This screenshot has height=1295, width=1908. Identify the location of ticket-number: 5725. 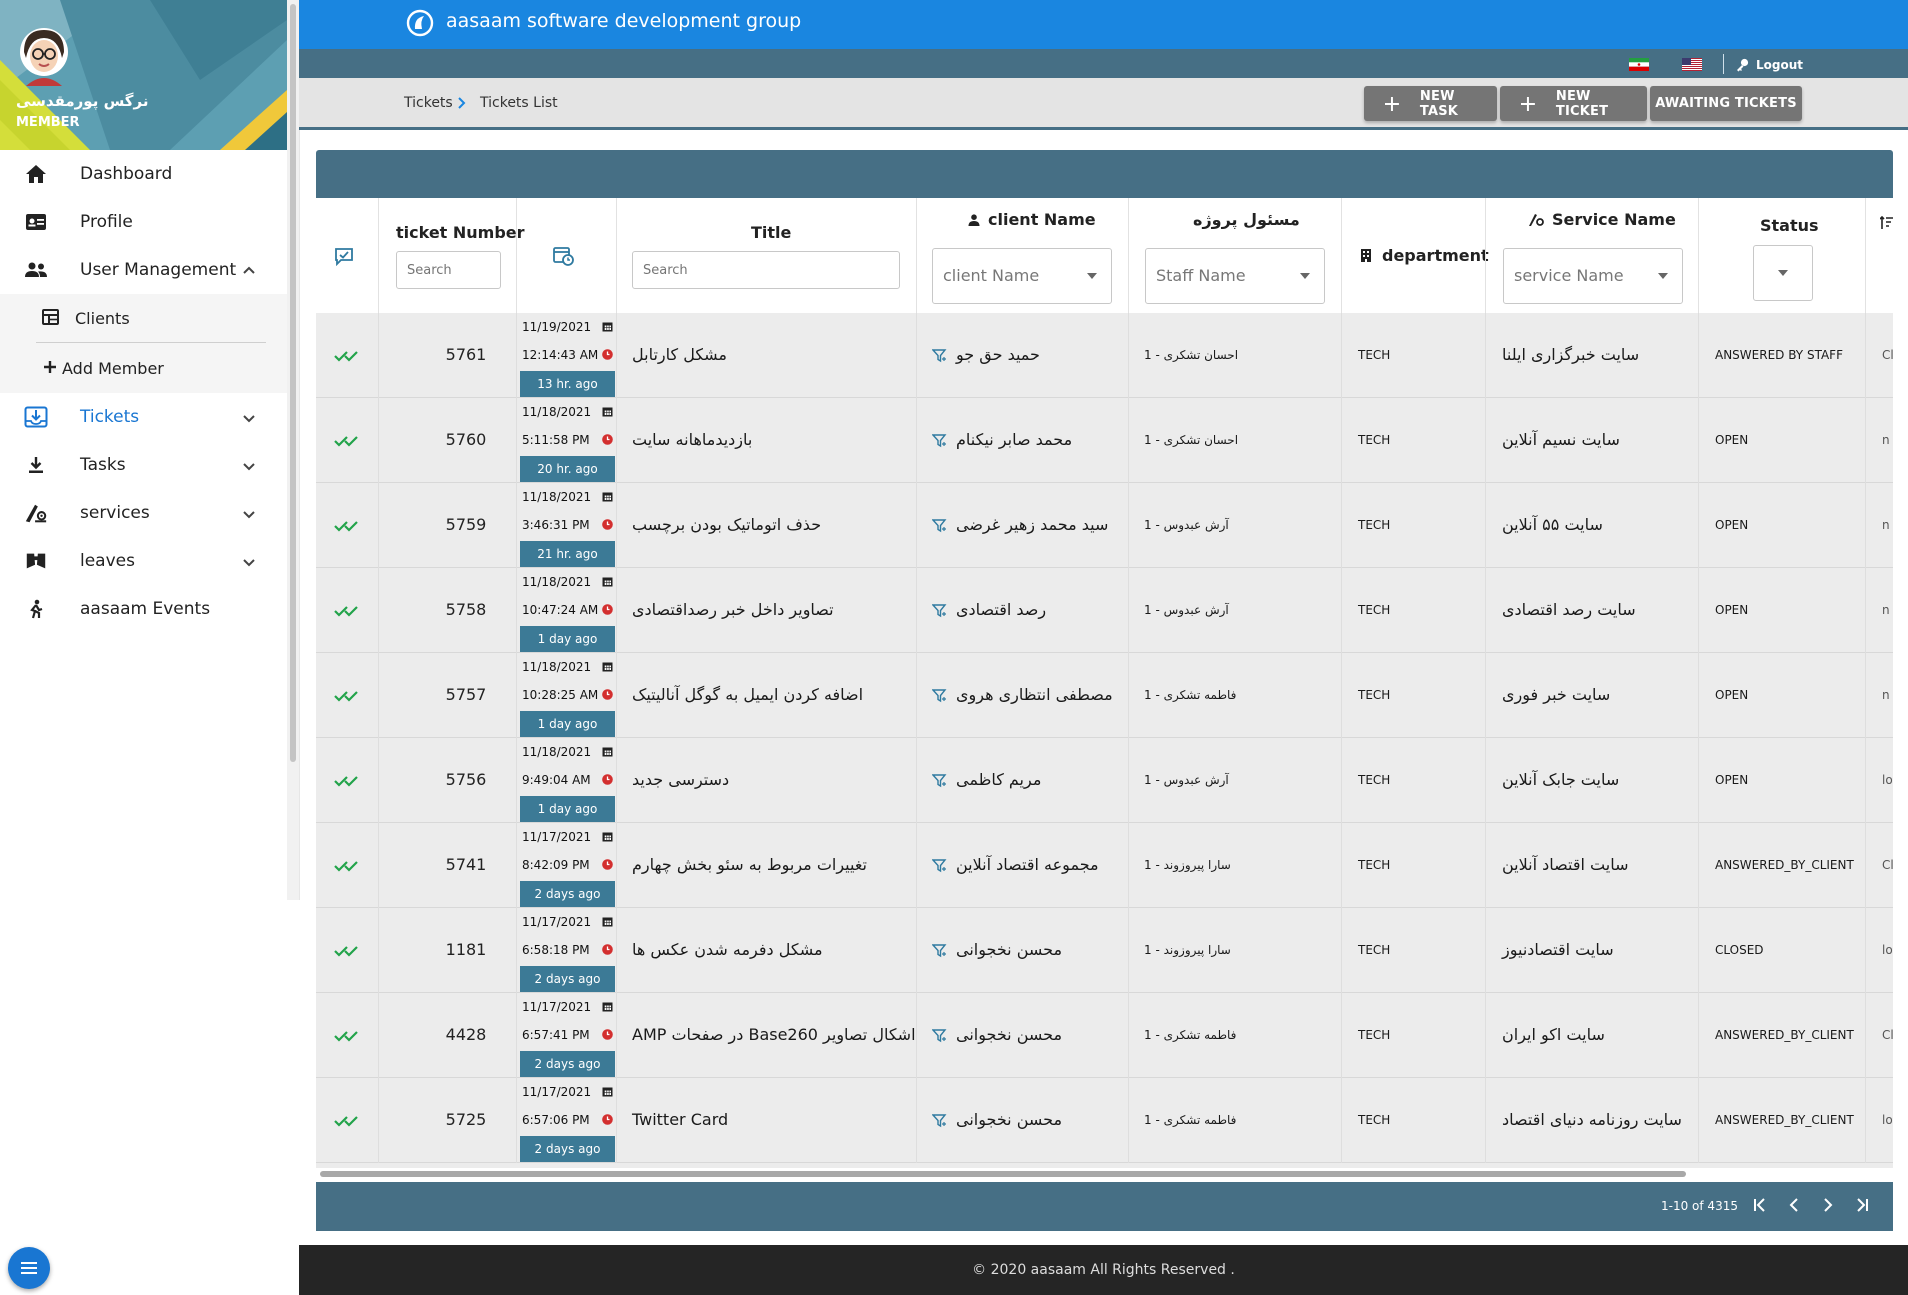
(466, 1119).